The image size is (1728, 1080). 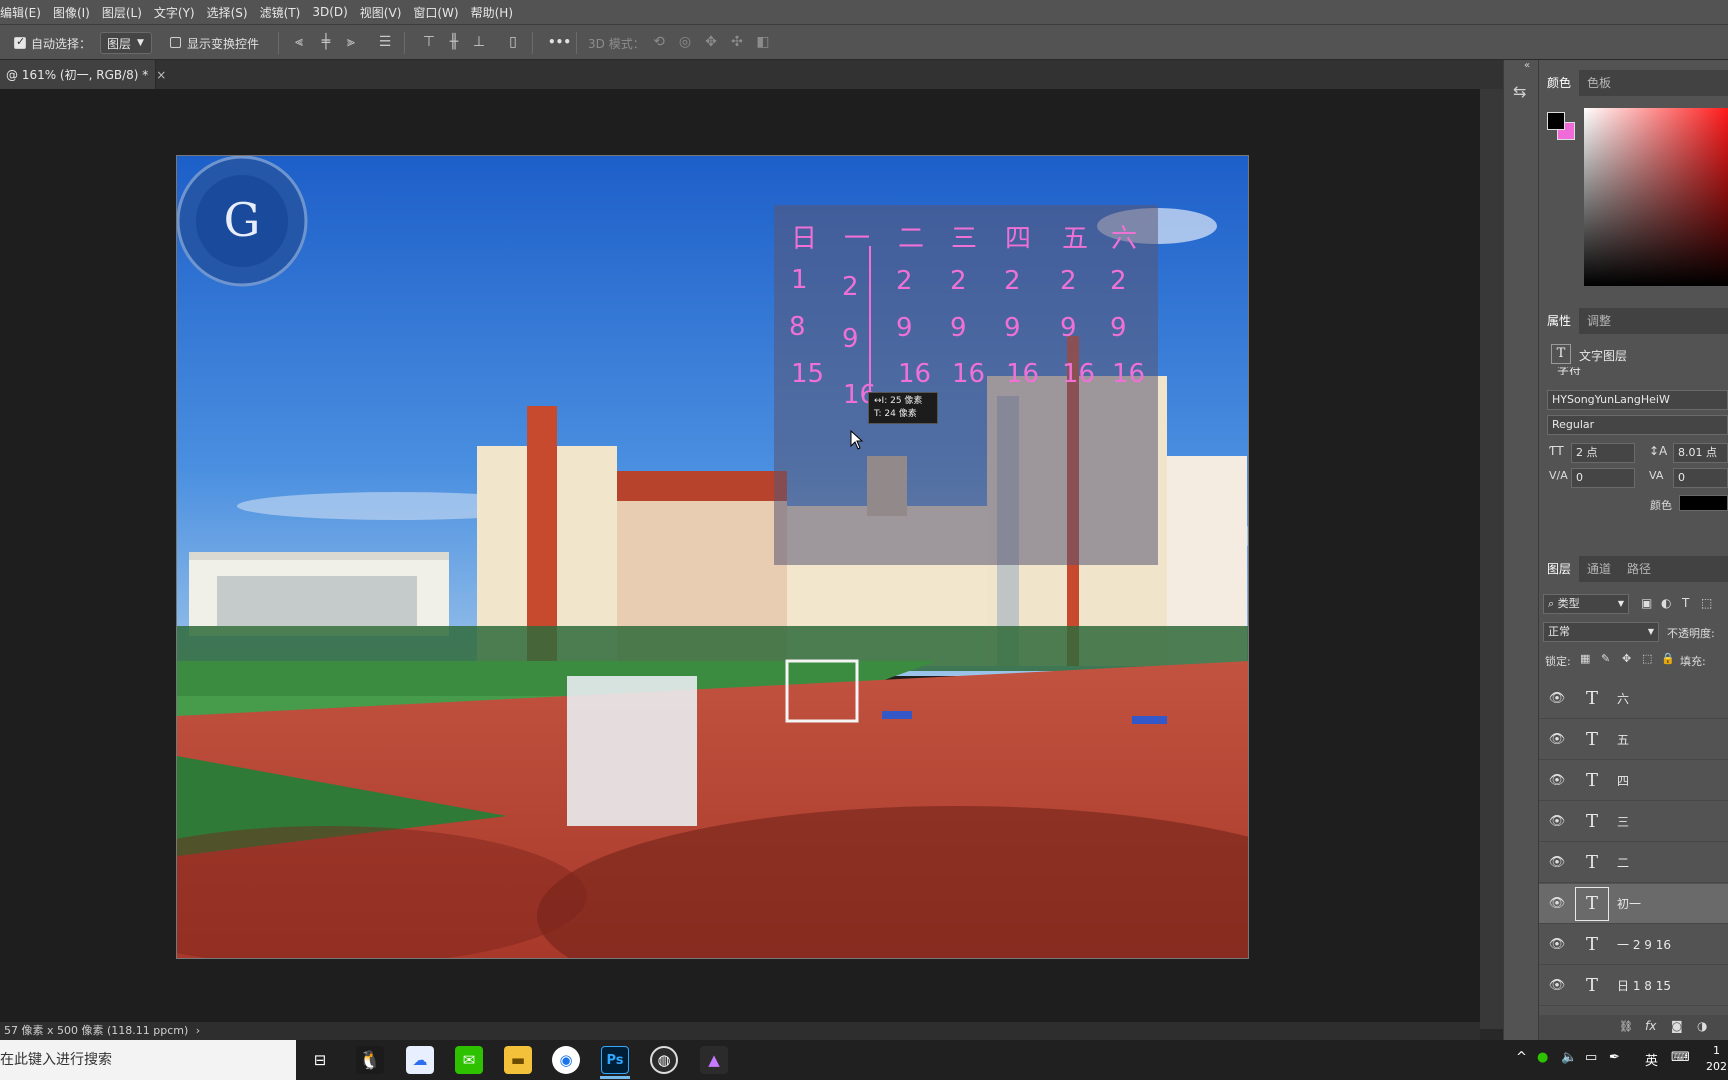 I want to click on date-sun-3: 15, so click(x=807, y=374).